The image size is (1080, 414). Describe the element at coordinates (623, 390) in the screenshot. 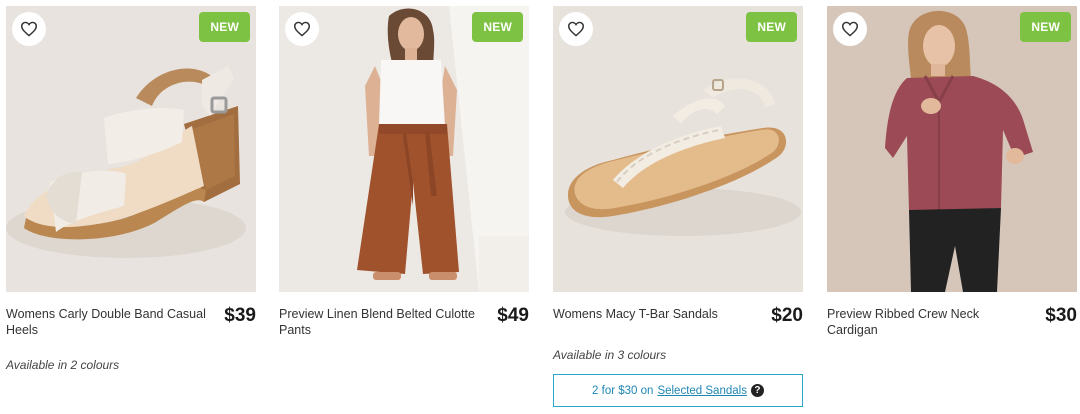

I see `promo-text: 2 for $30 on` at that location.